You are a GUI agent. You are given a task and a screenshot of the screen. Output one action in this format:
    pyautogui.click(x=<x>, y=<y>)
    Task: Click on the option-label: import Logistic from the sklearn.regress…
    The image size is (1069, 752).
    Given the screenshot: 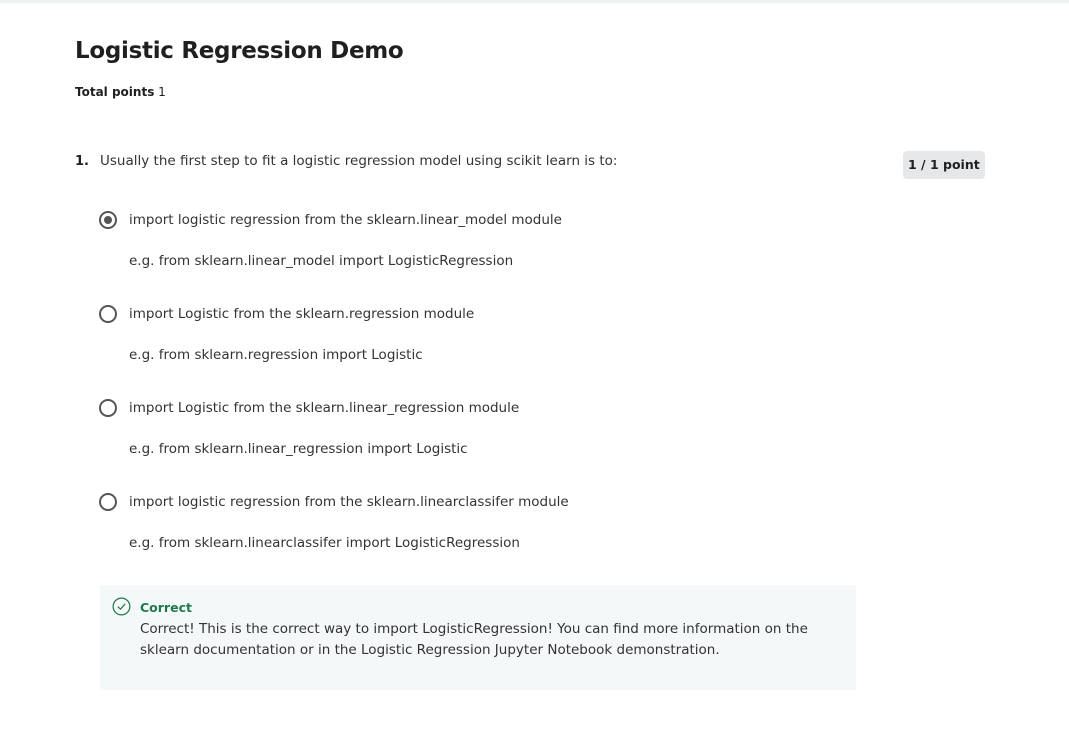 What is the action you would take?
    pyautogui.click(x=302, y=314)
    